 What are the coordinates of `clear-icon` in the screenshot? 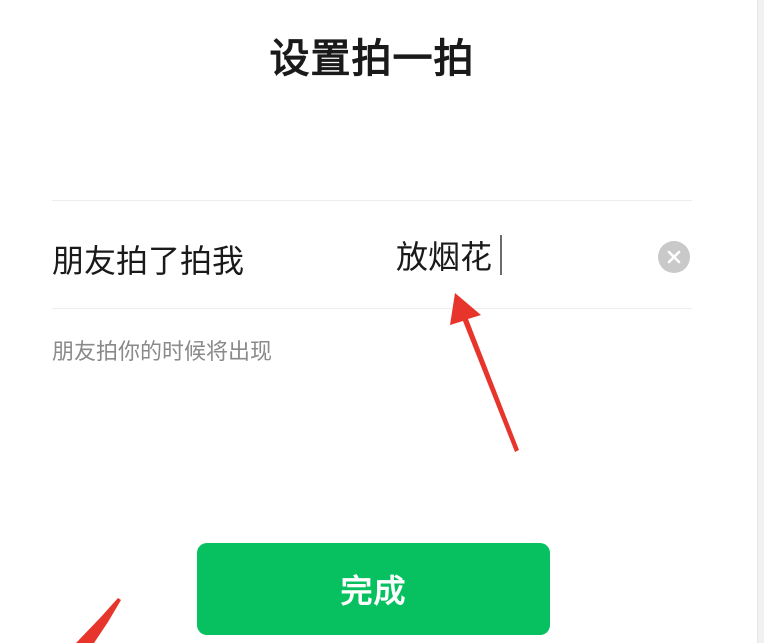 It's located at (674, 257).